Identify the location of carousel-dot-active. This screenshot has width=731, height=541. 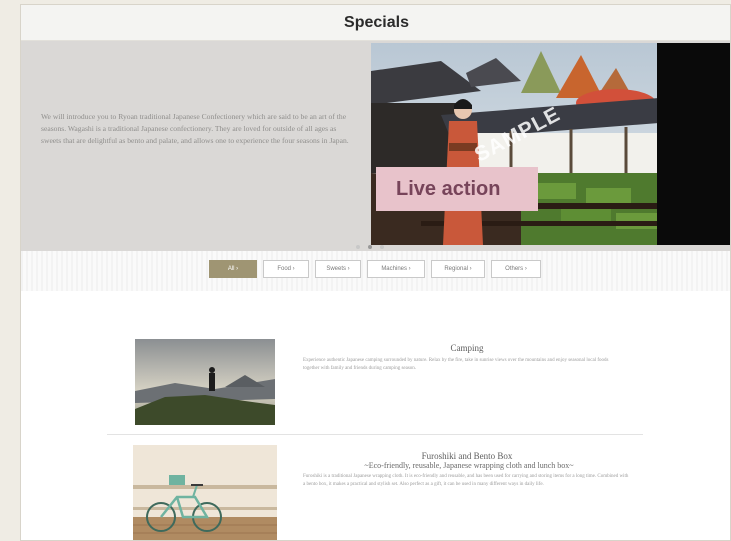
(370, 247).